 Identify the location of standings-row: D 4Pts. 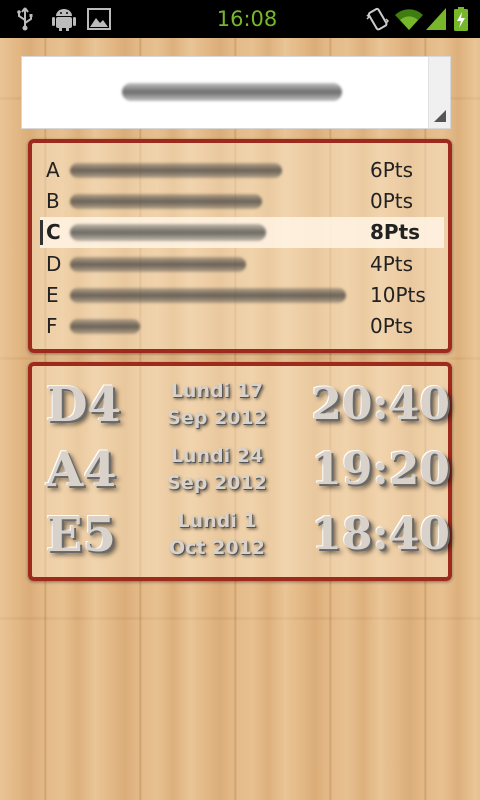
(242, 264).